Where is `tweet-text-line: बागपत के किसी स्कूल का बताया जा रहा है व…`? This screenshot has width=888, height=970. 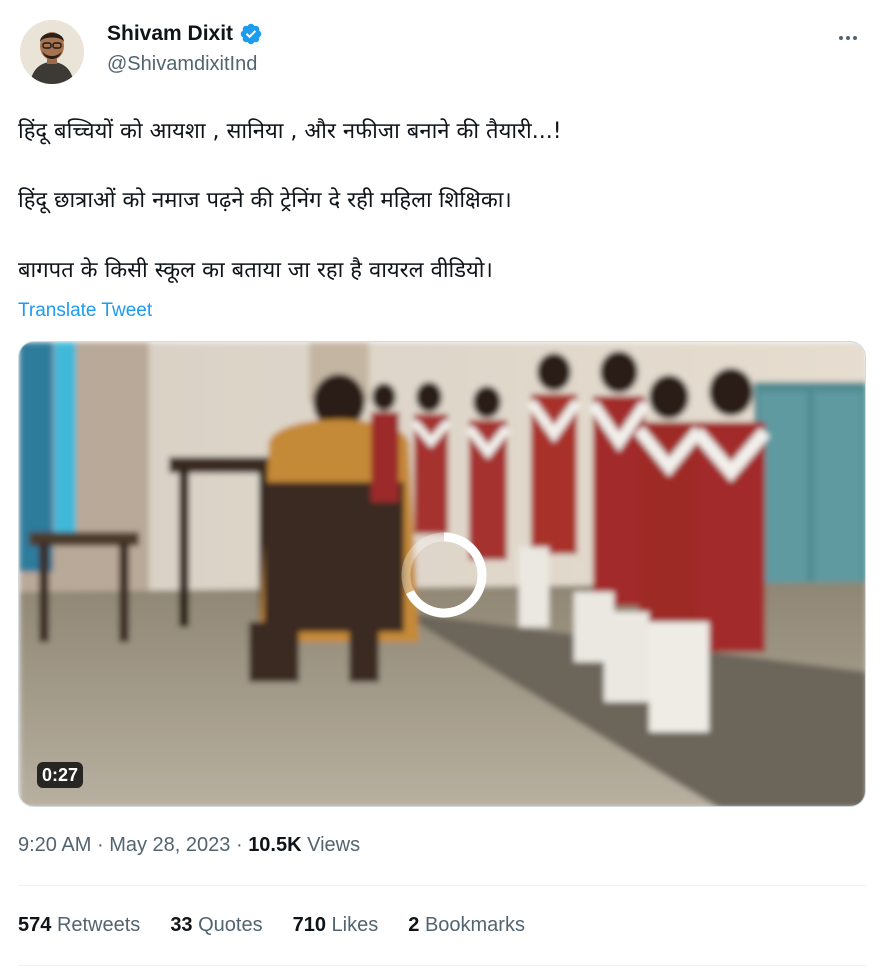 tweet-text-line: बागपत के किसी स्कूल का बताया जा रहा है व… is located at coordinates (255, 270).